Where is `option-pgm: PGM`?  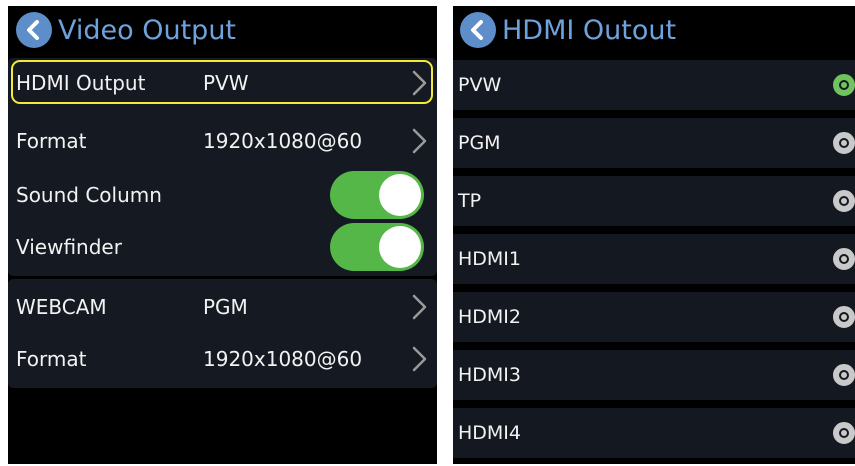
option-pgm: PGM is located at coordinates (654, 143).